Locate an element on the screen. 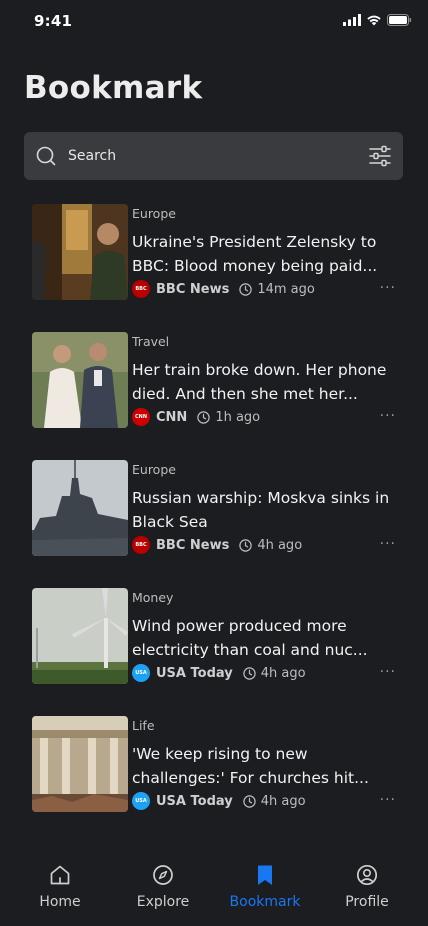 This screenshot has width=428, height=926. tab-label: Home is located at coordinates (60, 902).